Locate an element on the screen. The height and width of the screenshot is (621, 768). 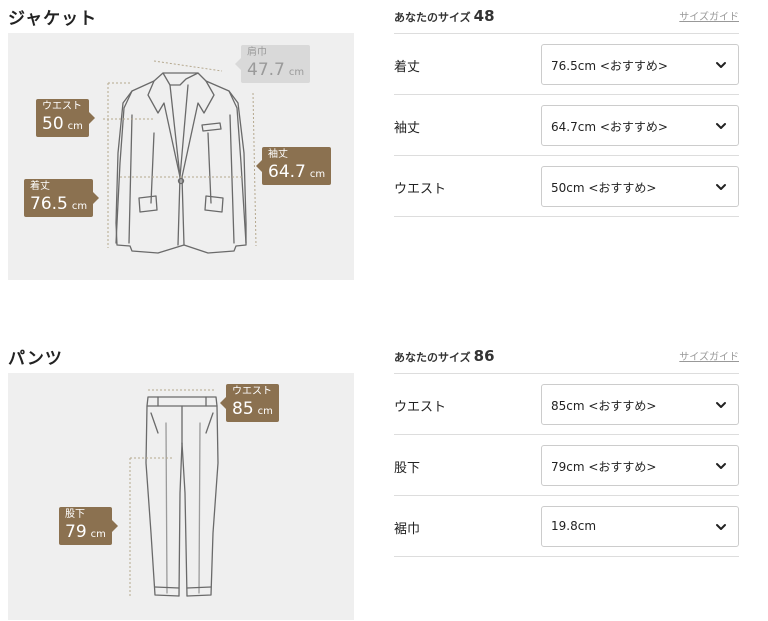
callout-shoulder-value: 47.7 is located at coordinates (266, 70).